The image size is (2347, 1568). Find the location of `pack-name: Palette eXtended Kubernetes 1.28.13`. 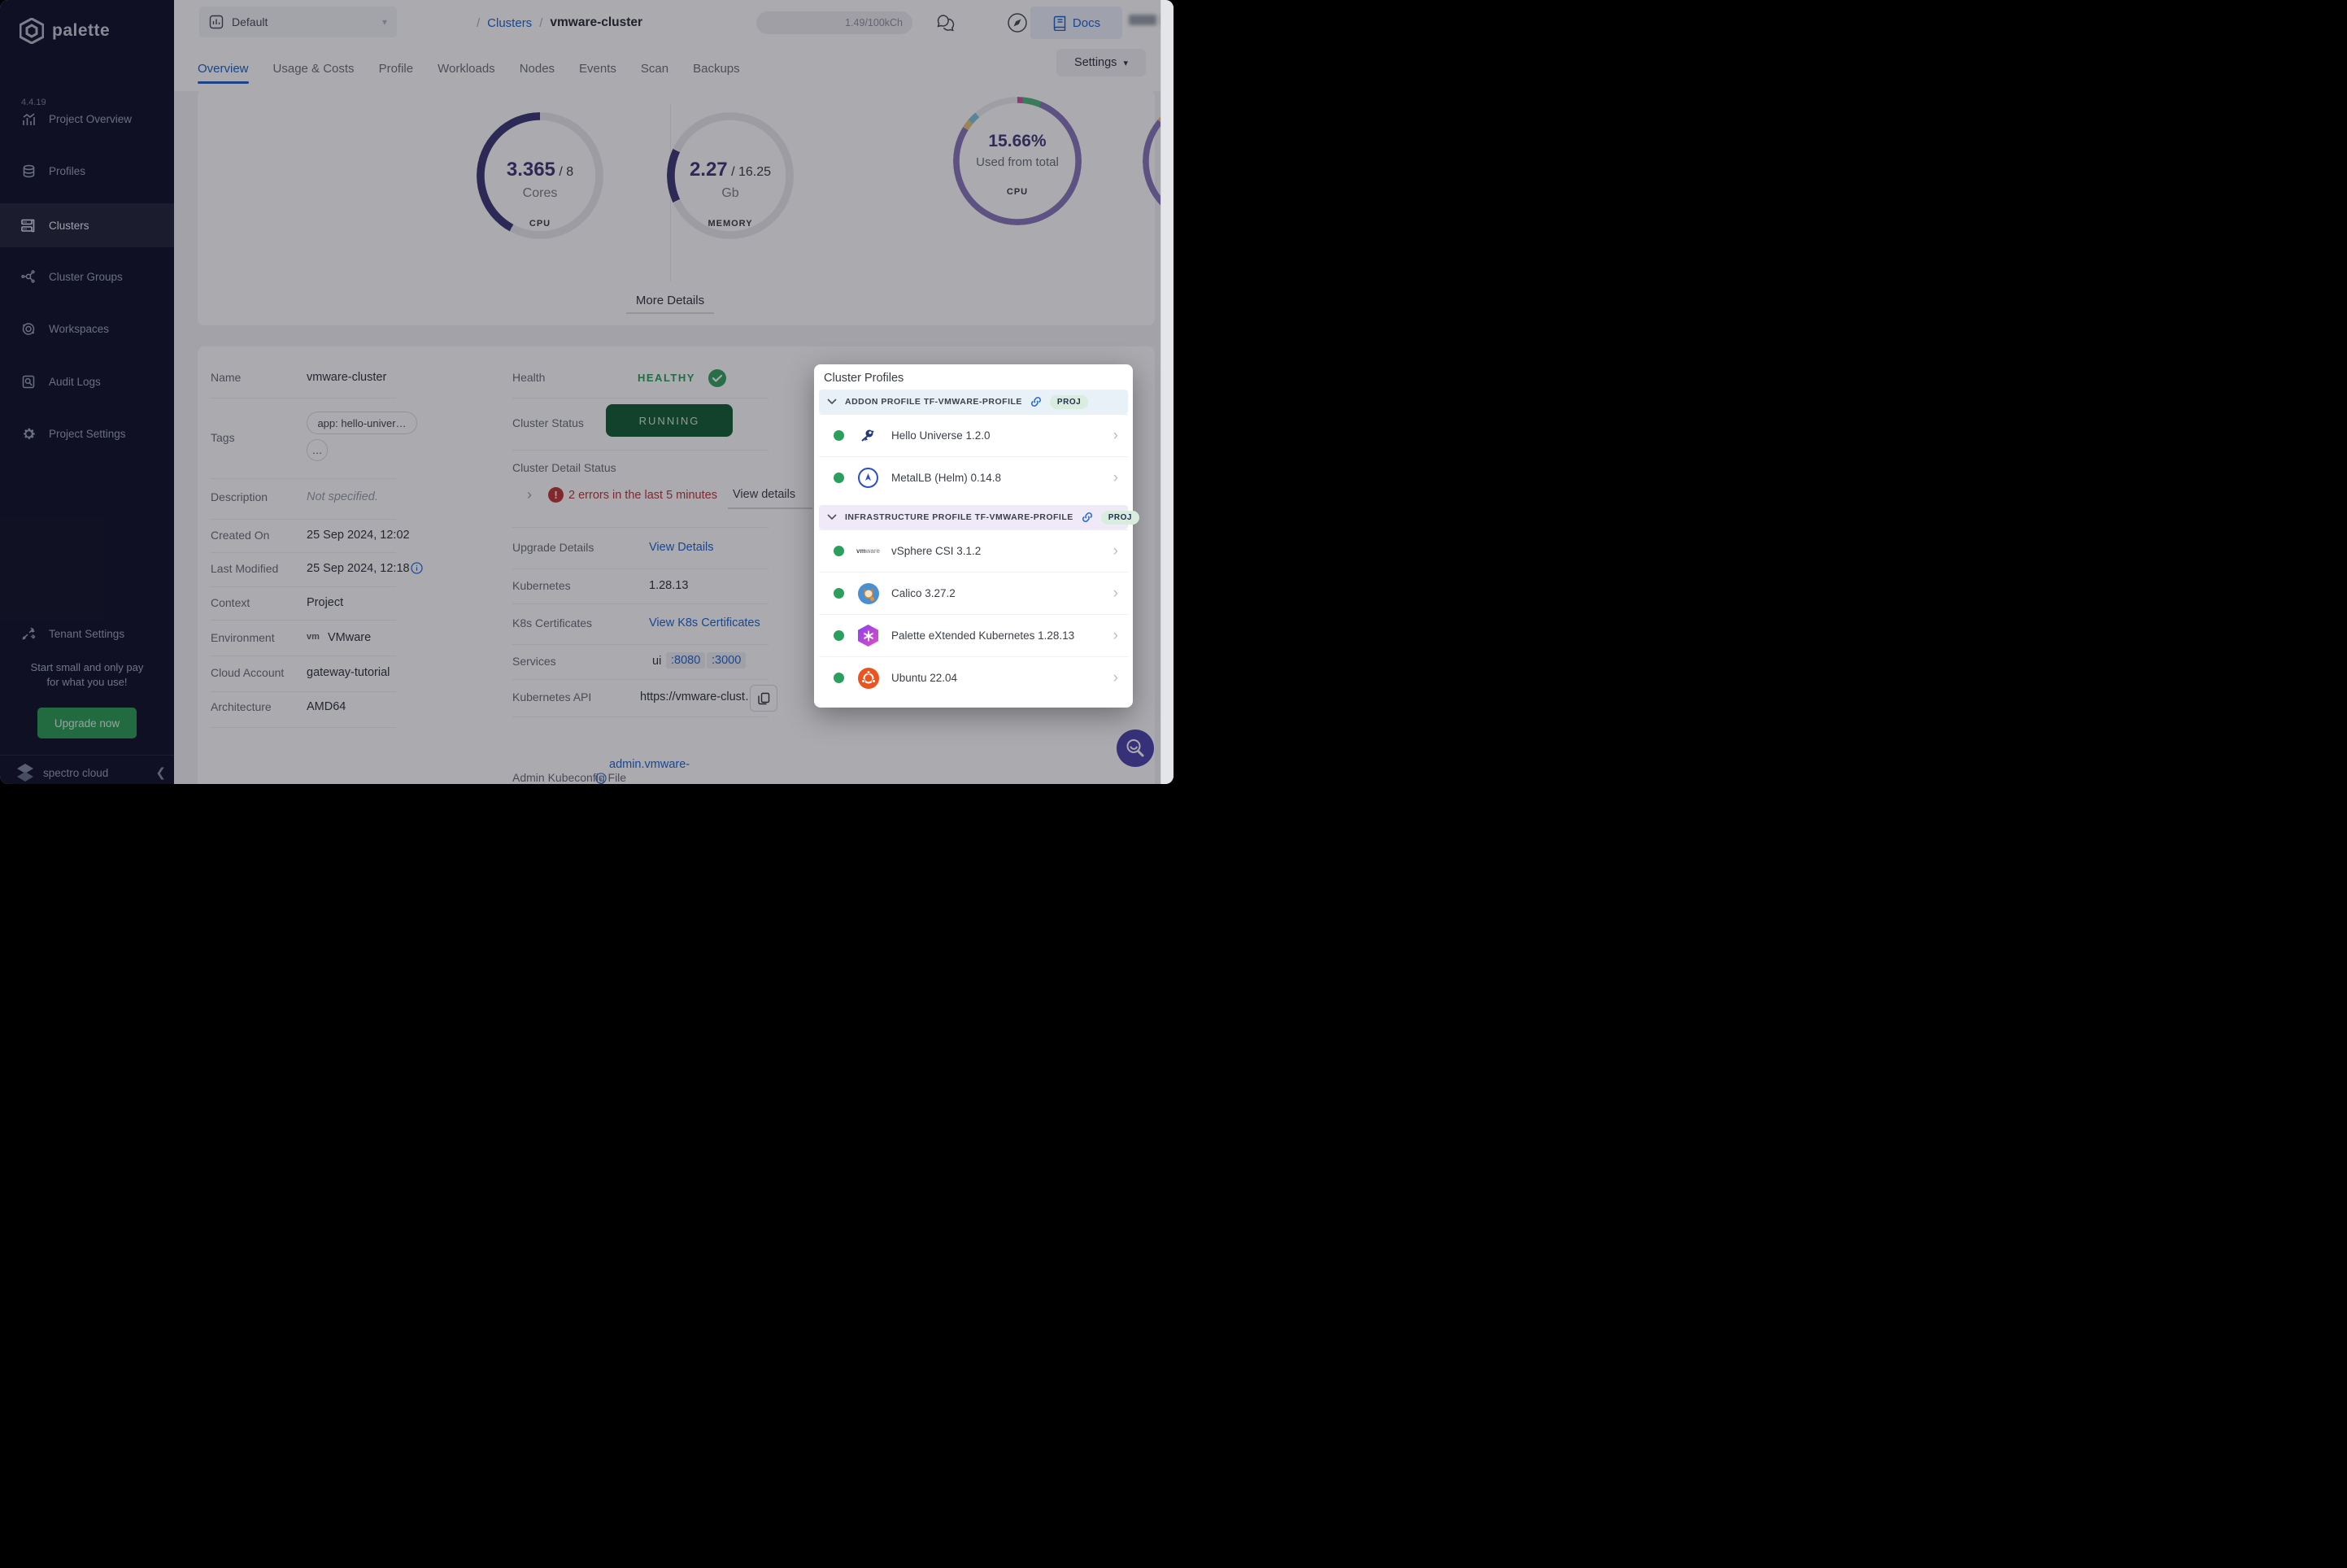

pack-name: Palette eXtended Kubernetes 1.28.13 is located at coordinates (983, 635).